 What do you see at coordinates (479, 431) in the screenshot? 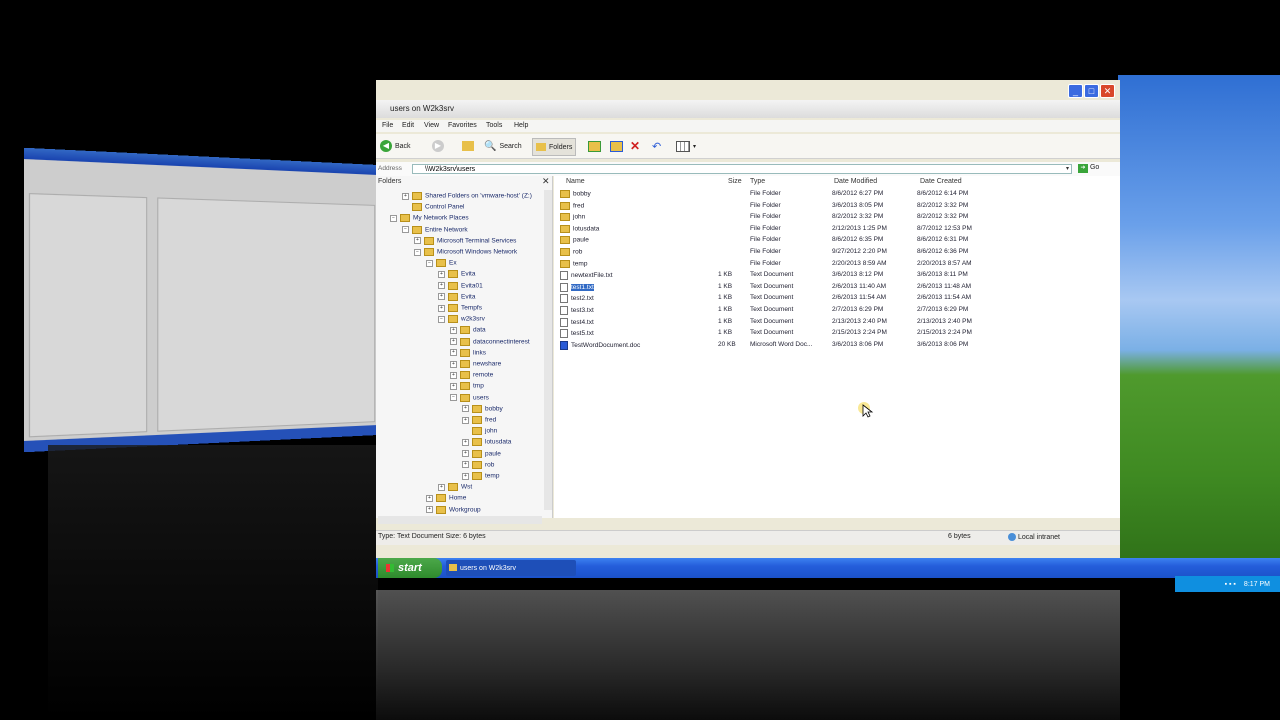
I see `tree-item: john` at bounding box center [479, 431].